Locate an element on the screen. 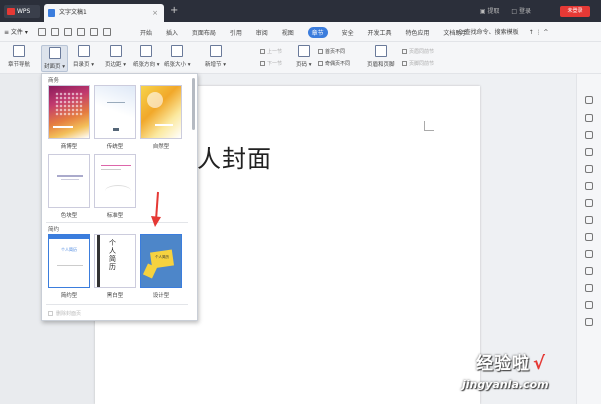  template-name: 商博型 is located at coordinates (69, 147).